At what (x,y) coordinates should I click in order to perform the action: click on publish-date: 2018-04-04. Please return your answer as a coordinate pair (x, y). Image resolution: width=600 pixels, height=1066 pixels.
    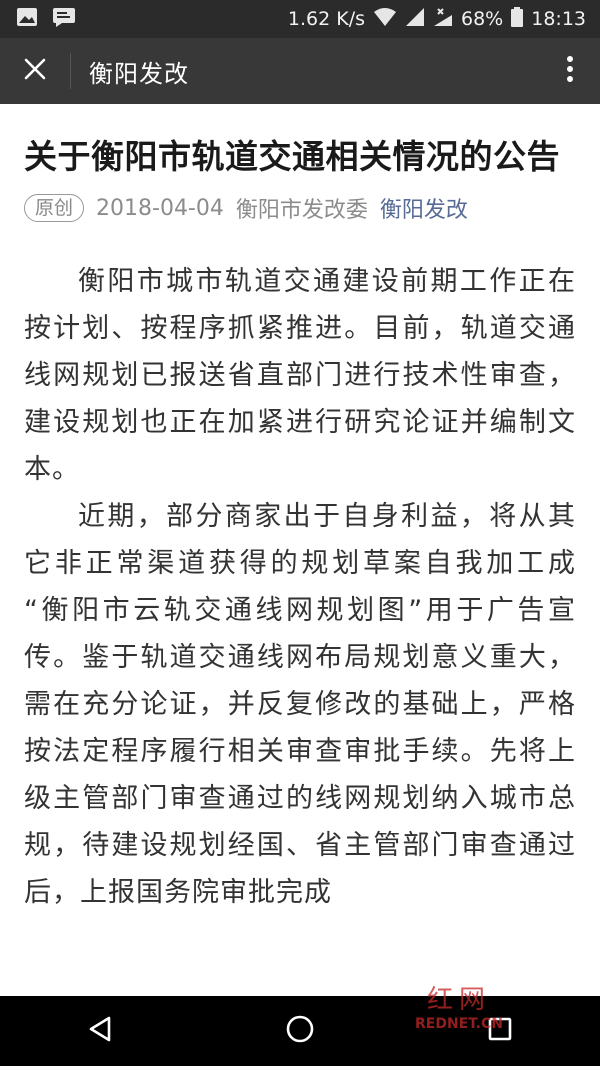
    Looking at the image, I should click on (160, 208).